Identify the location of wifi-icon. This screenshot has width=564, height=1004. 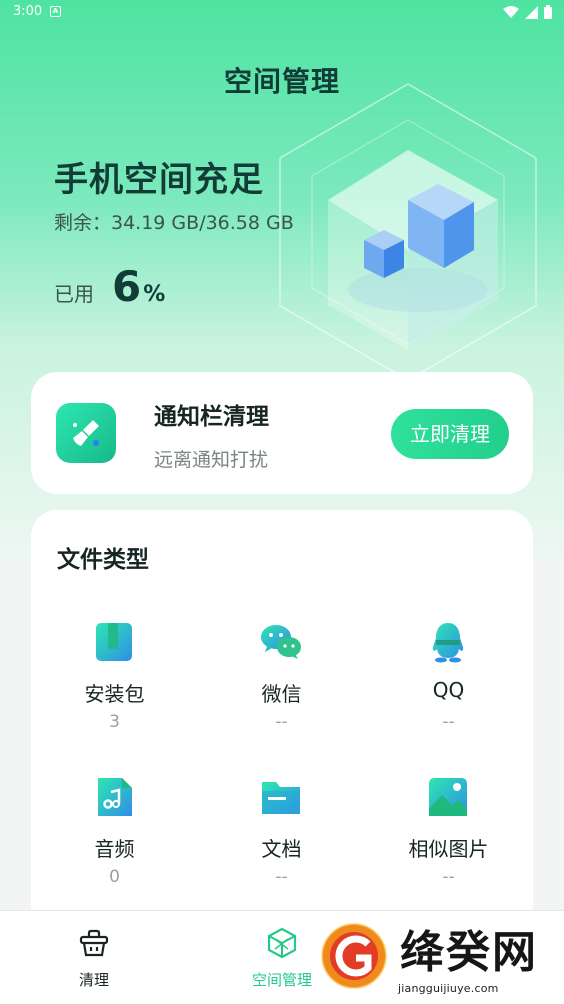
(511, 12).